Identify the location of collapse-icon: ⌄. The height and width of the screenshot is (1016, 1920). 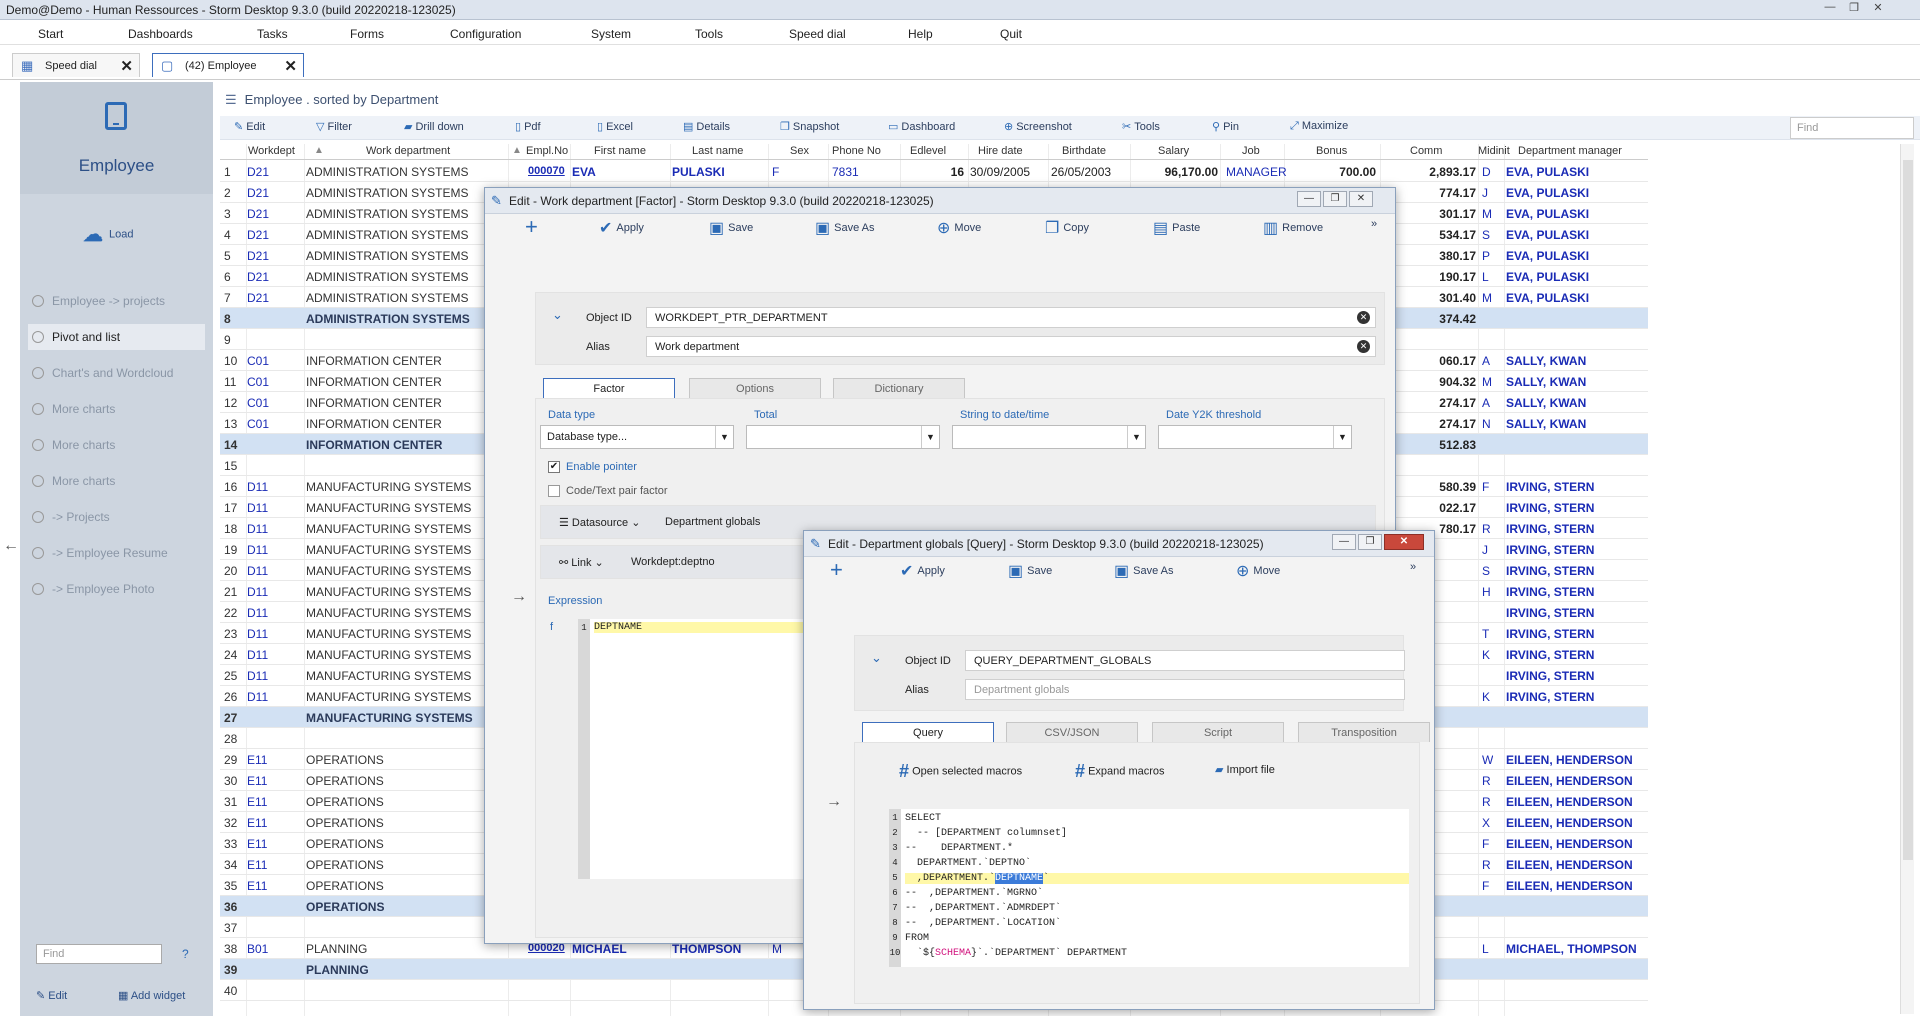
(876, 658).